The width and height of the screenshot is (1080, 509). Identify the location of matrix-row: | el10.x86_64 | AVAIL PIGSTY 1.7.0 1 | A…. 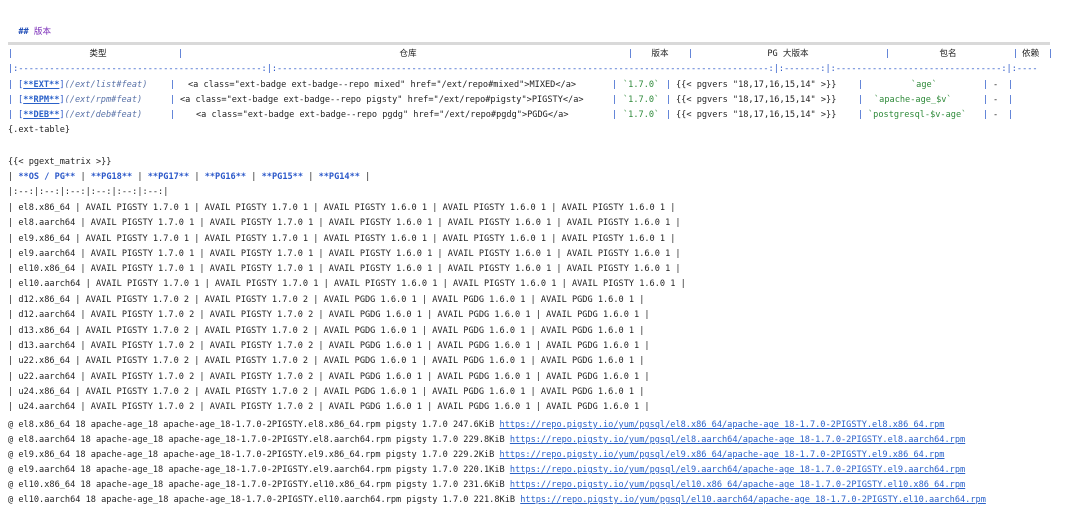
(344, 269).